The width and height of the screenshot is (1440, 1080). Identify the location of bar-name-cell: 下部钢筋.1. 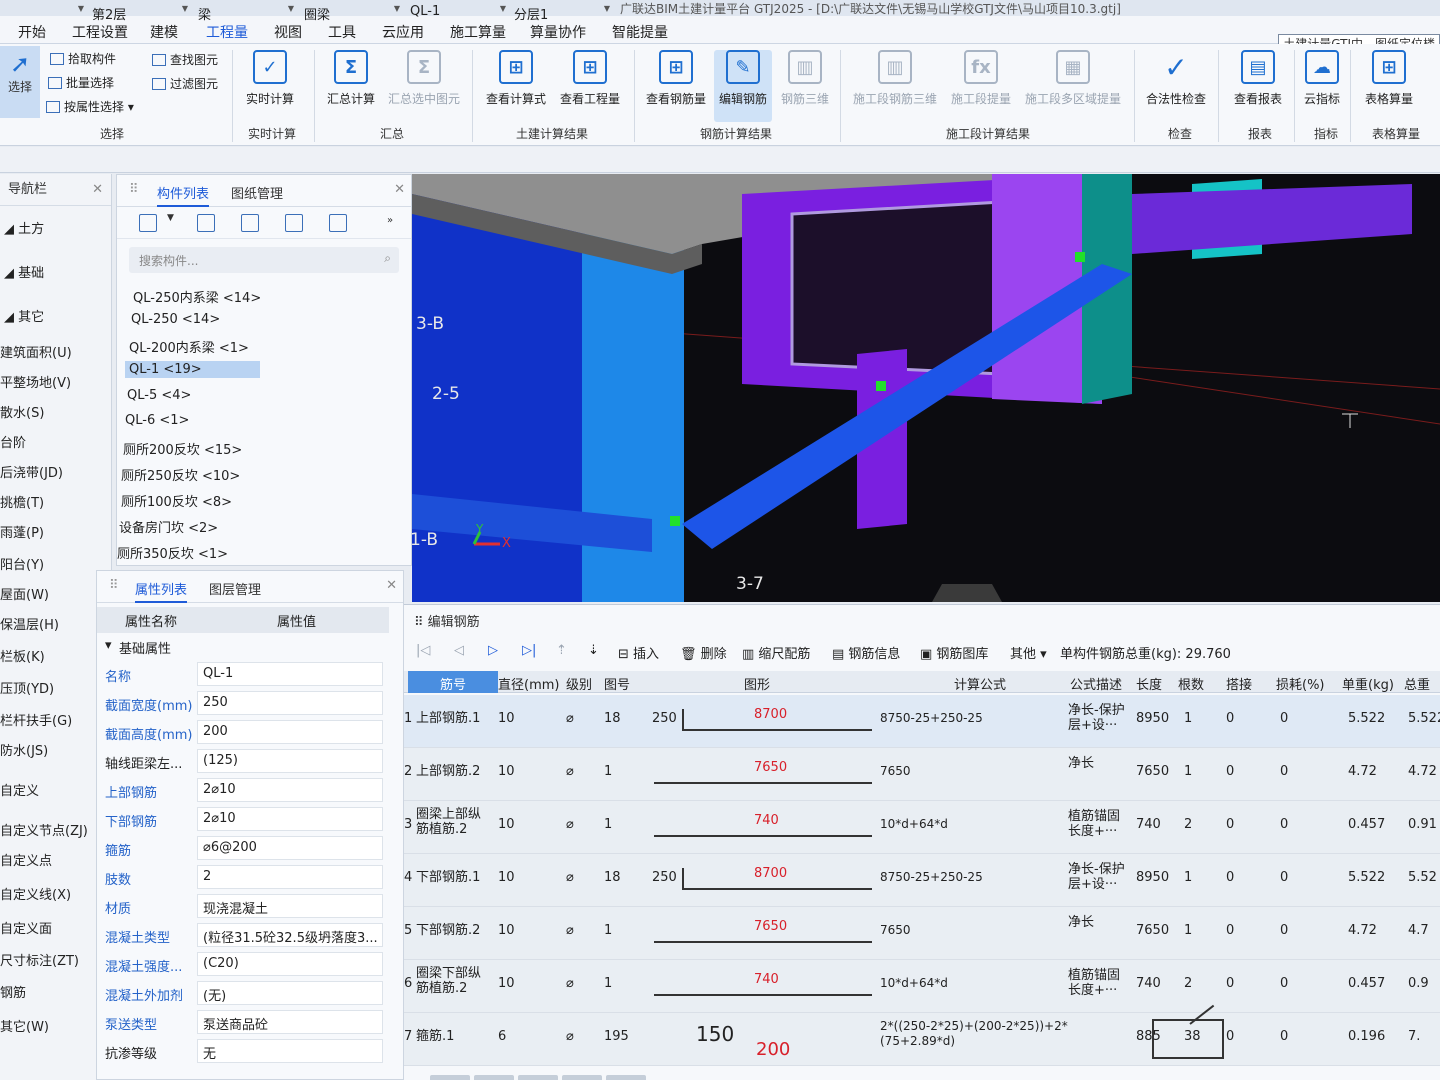
(451, 877).